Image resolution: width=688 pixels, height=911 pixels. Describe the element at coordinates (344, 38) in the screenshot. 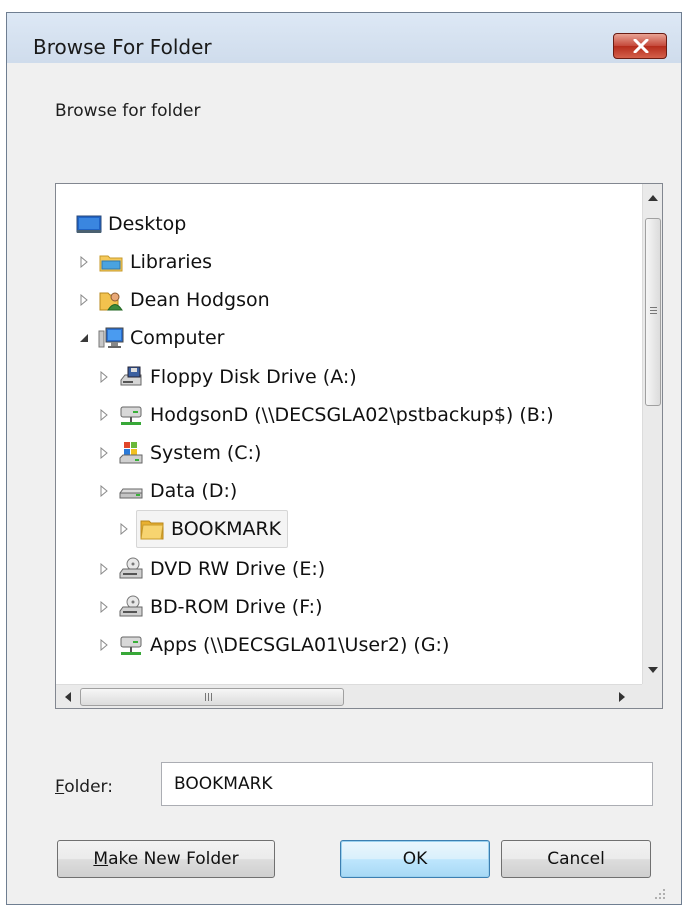

I see `title-bar: Browse For Folder` at that location.